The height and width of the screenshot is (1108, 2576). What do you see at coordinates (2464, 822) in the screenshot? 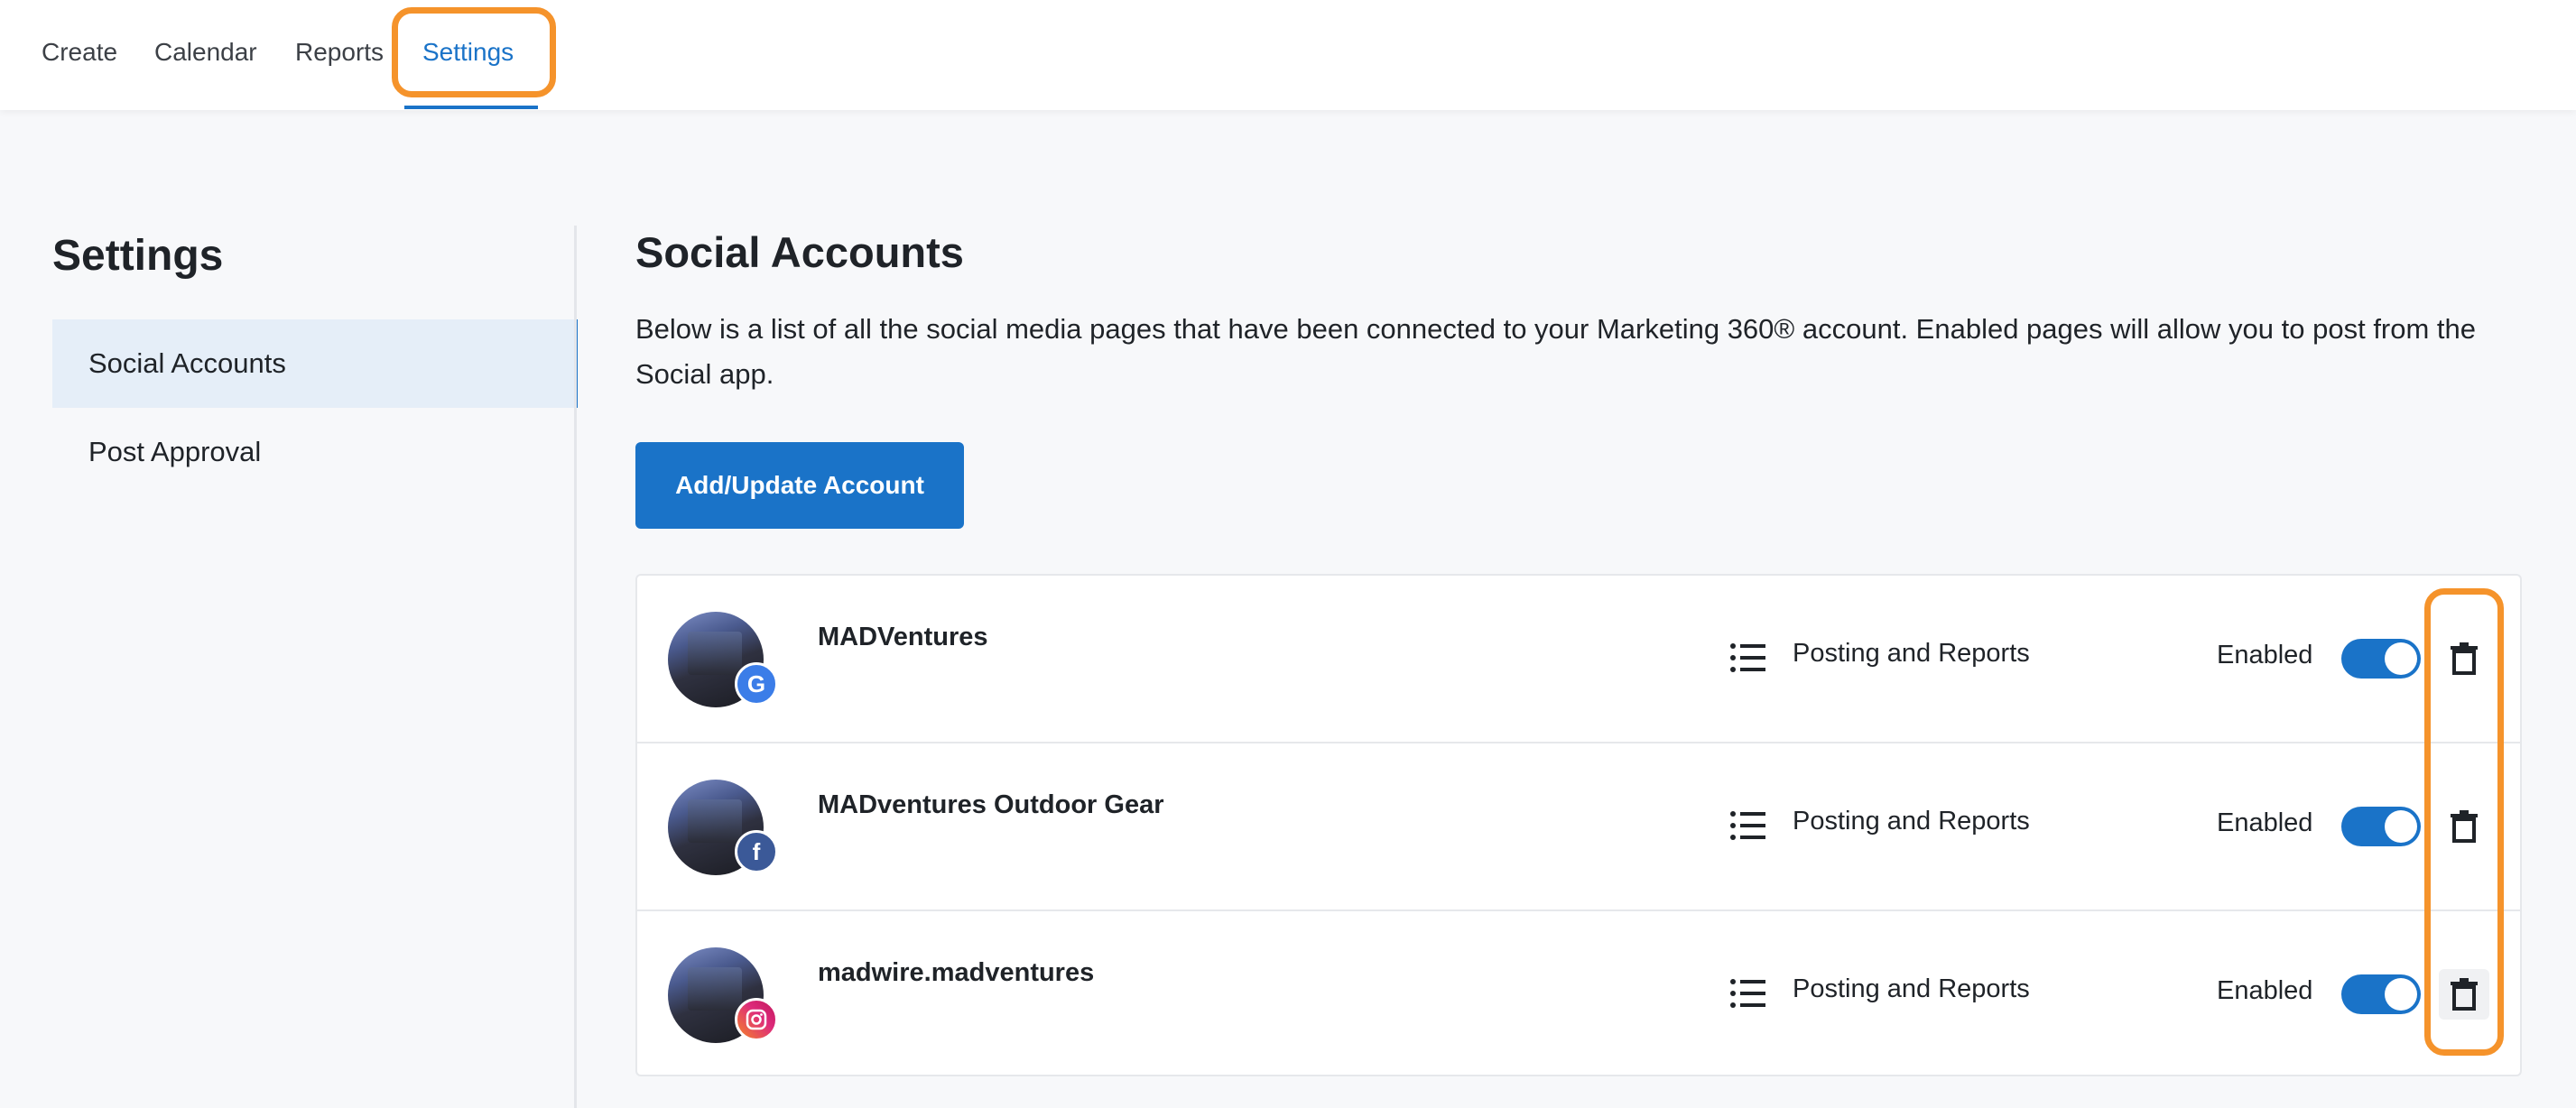
I see `delete-buttons-highlight` at bounding box center [2464, 822].